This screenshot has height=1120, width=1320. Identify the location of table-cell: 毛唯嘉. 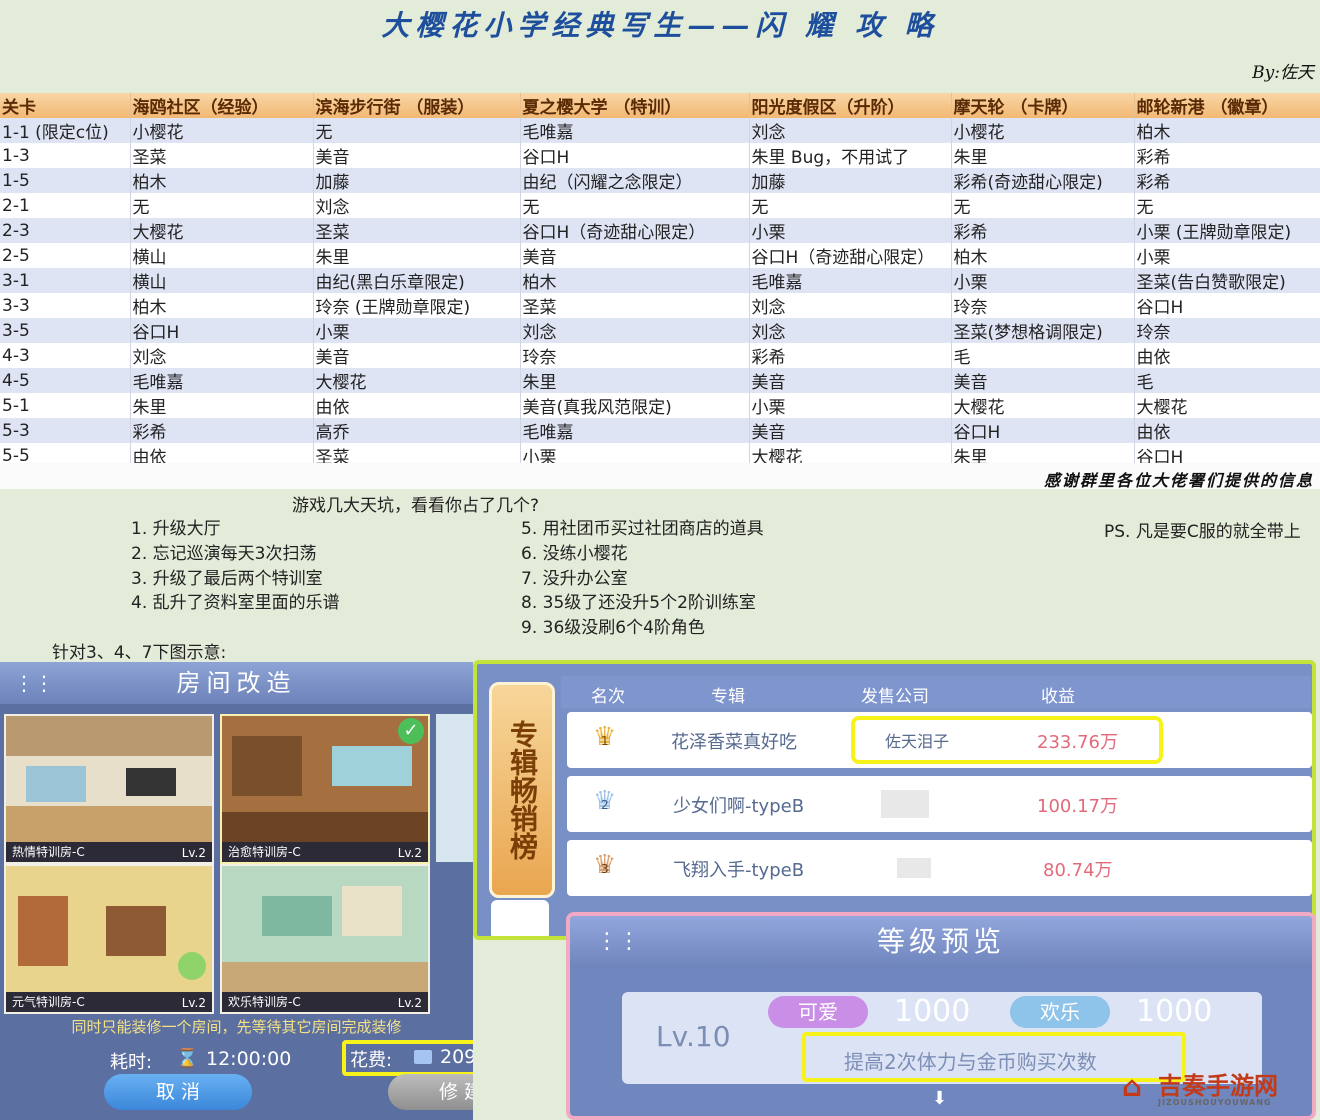
(850, 280).